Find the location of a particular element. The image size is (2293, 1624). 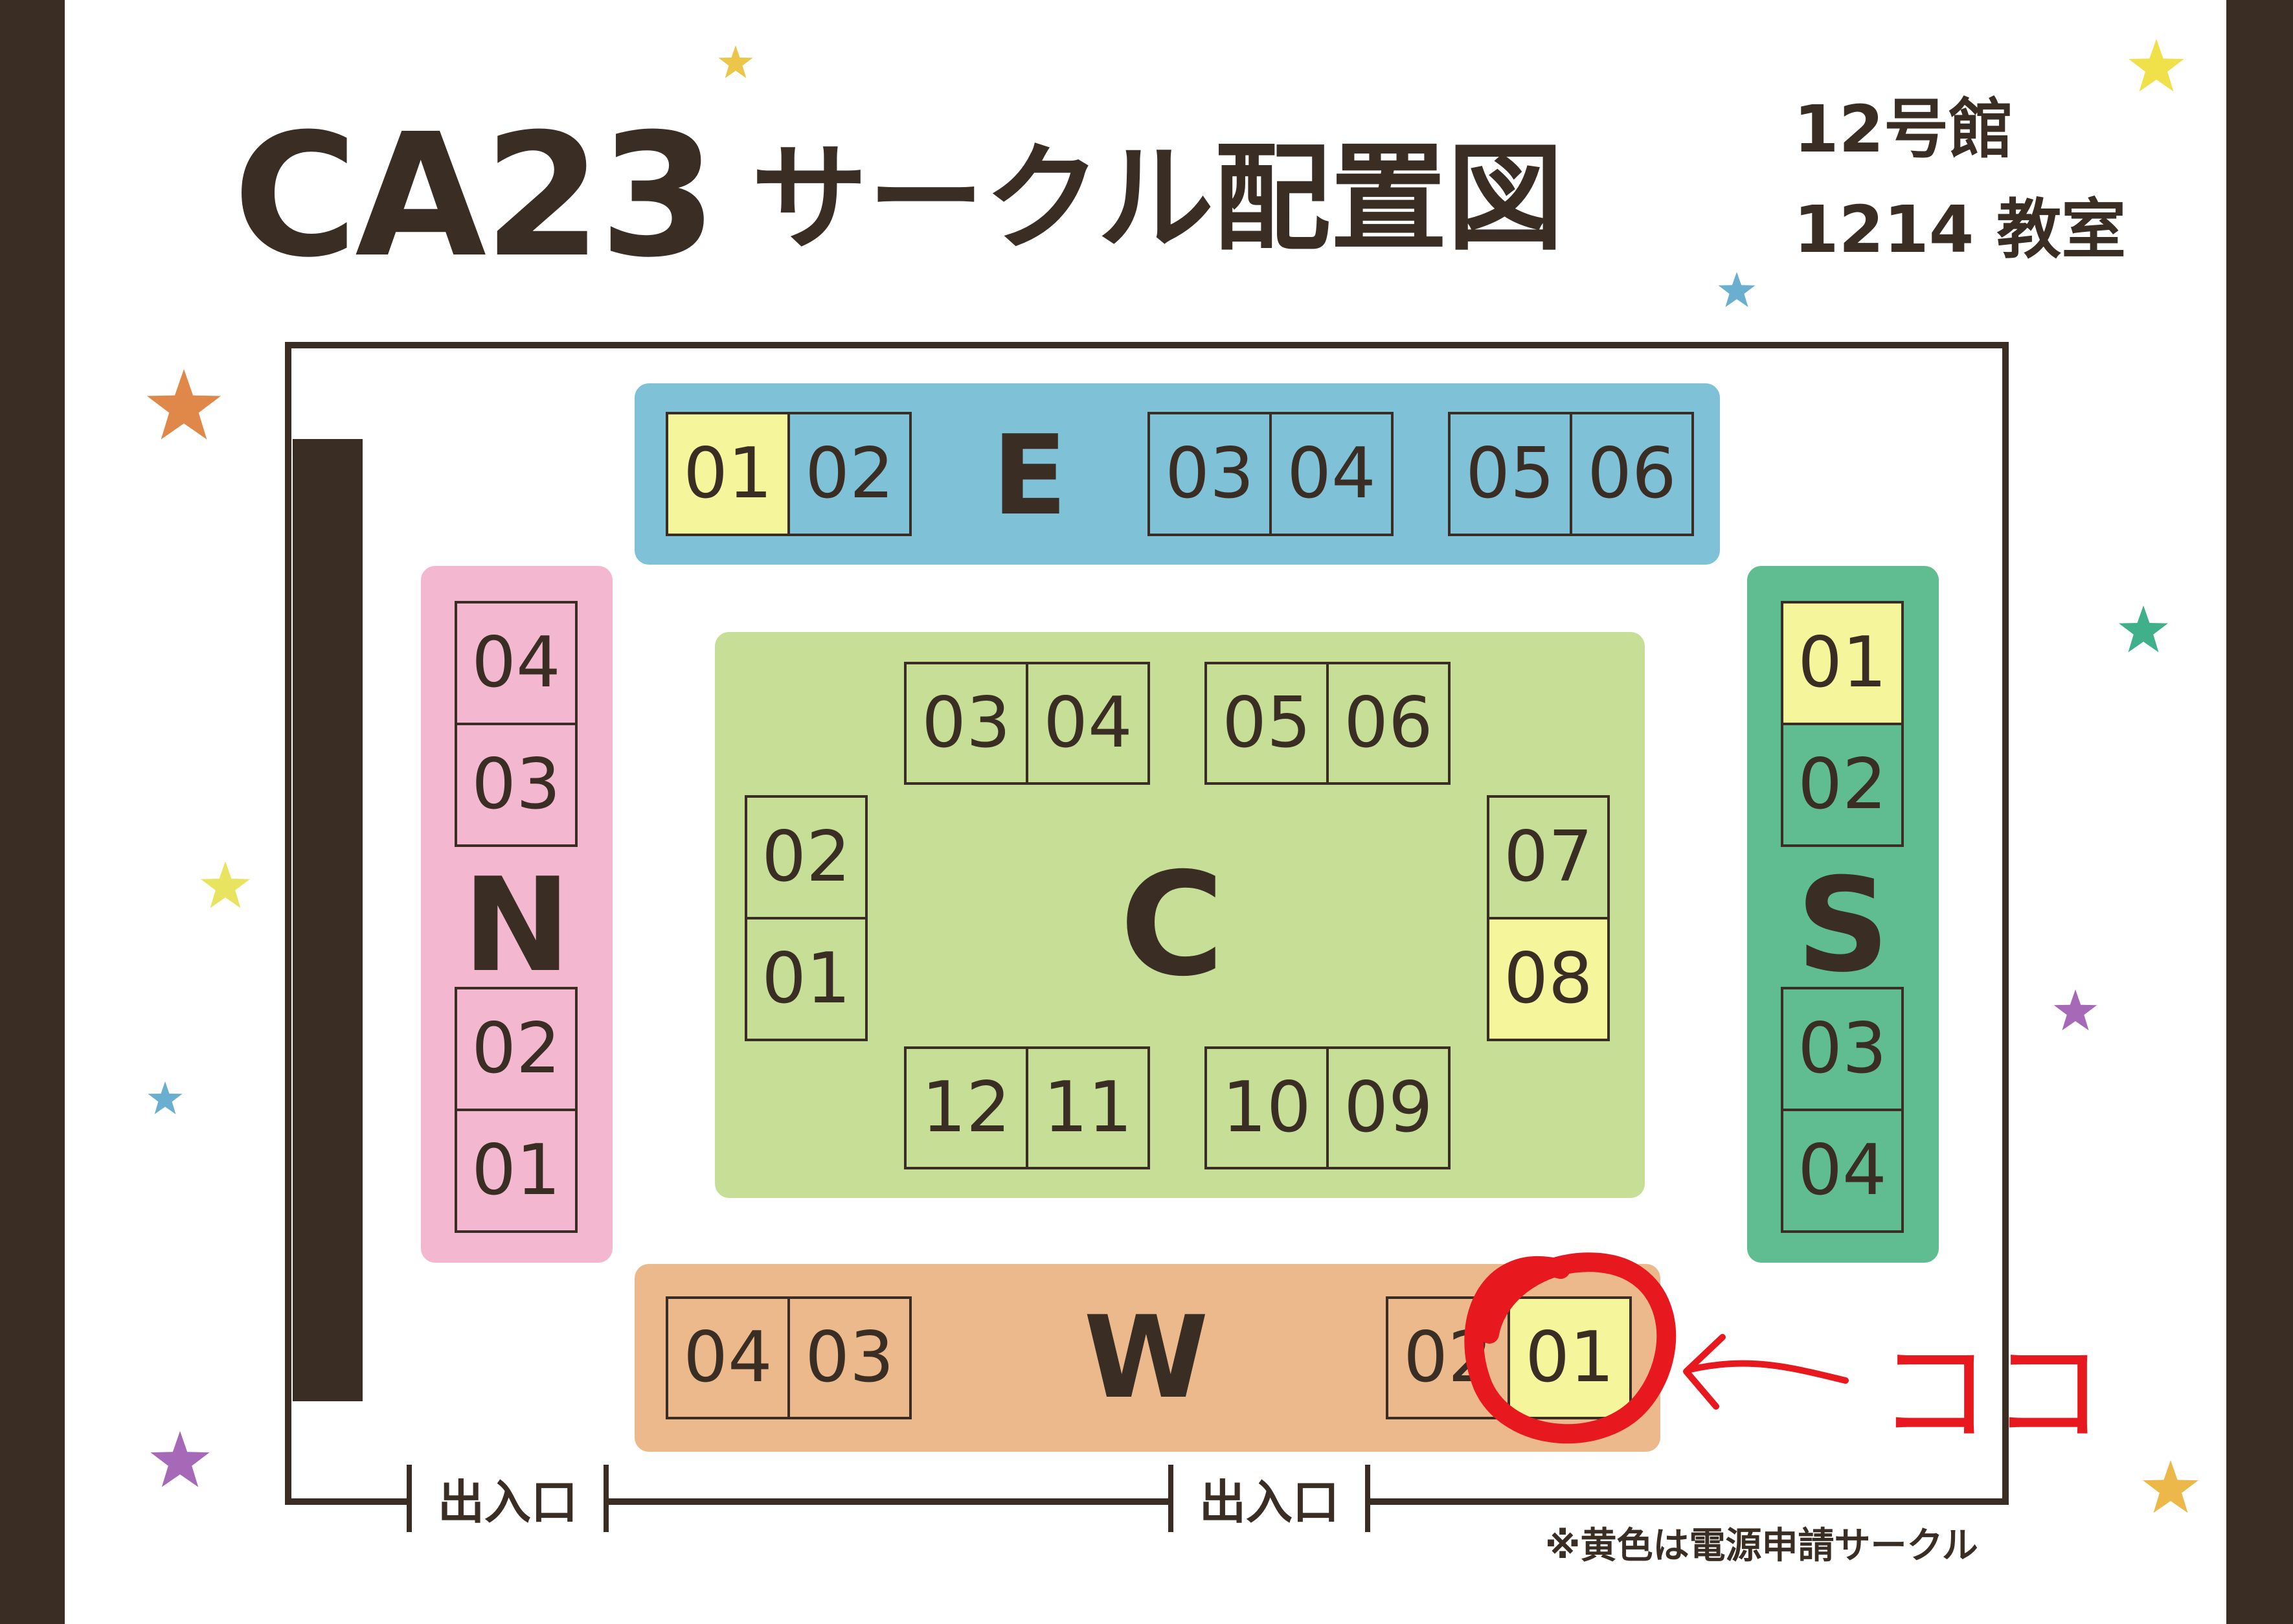

arrow-line is located at coordinates (1768, 1372).